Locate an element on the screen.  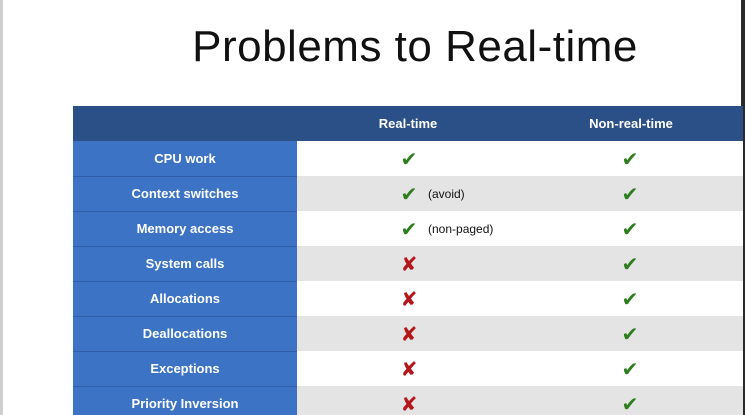
row-label: Priority Inversion is located at coordinates (185, 400).